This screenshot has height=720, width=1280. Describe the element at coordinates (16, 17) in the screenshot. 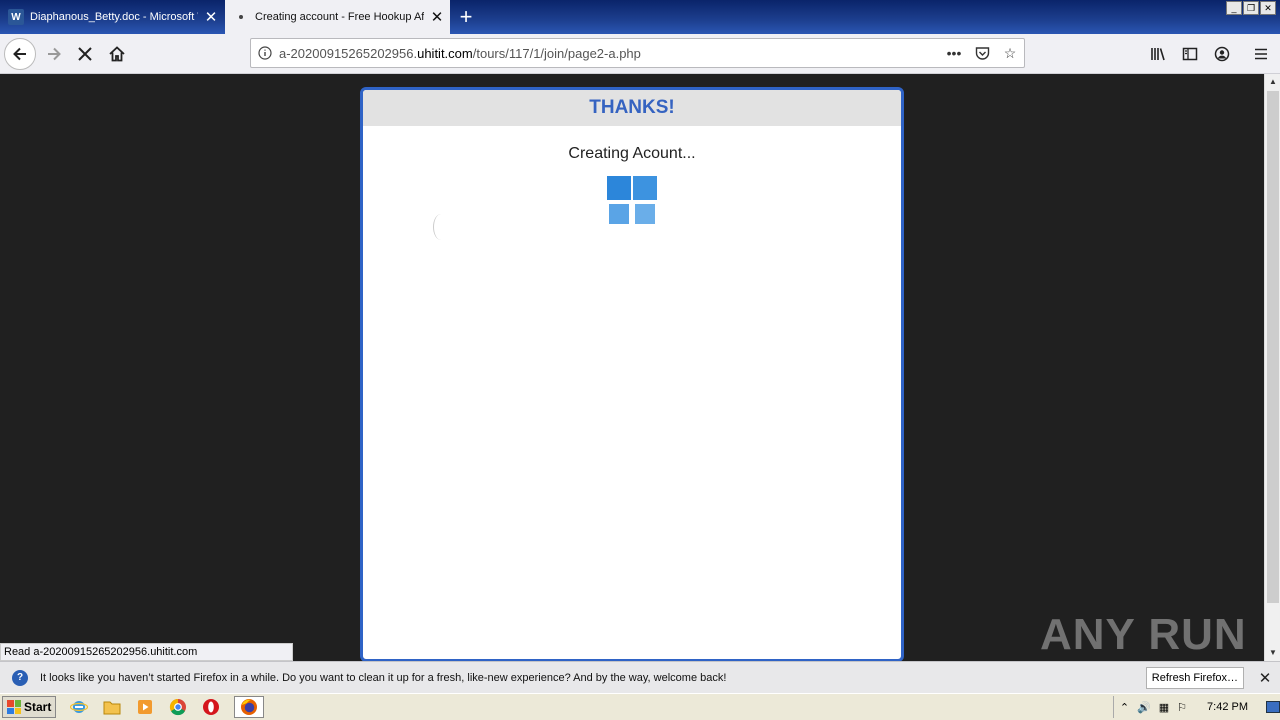

I see `word-icon: W` at that location.